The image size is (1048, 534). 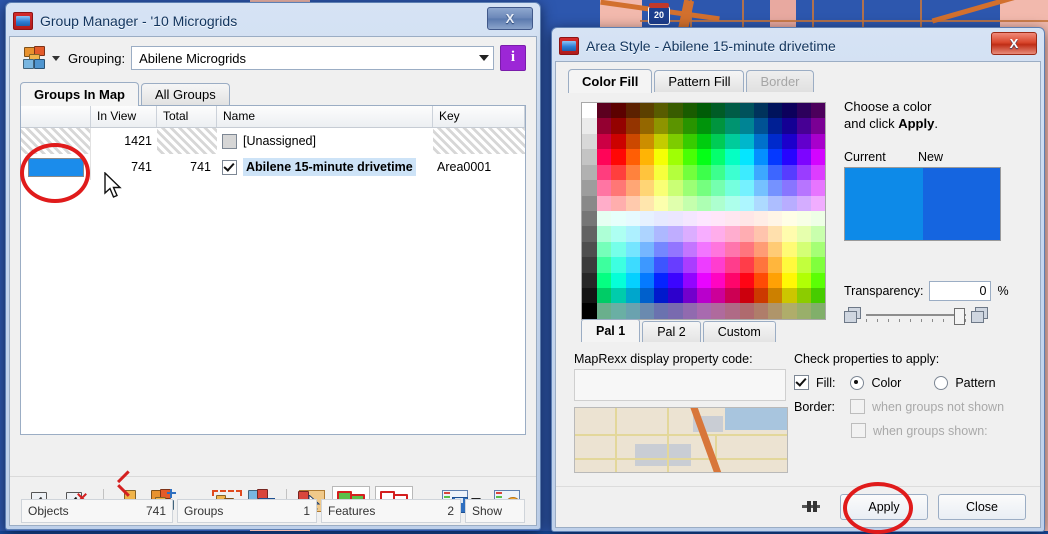 What do you see at coordinates (56, 141) in the screenshot?
I see `row-style-swatch` at bounding box center [56, 141].